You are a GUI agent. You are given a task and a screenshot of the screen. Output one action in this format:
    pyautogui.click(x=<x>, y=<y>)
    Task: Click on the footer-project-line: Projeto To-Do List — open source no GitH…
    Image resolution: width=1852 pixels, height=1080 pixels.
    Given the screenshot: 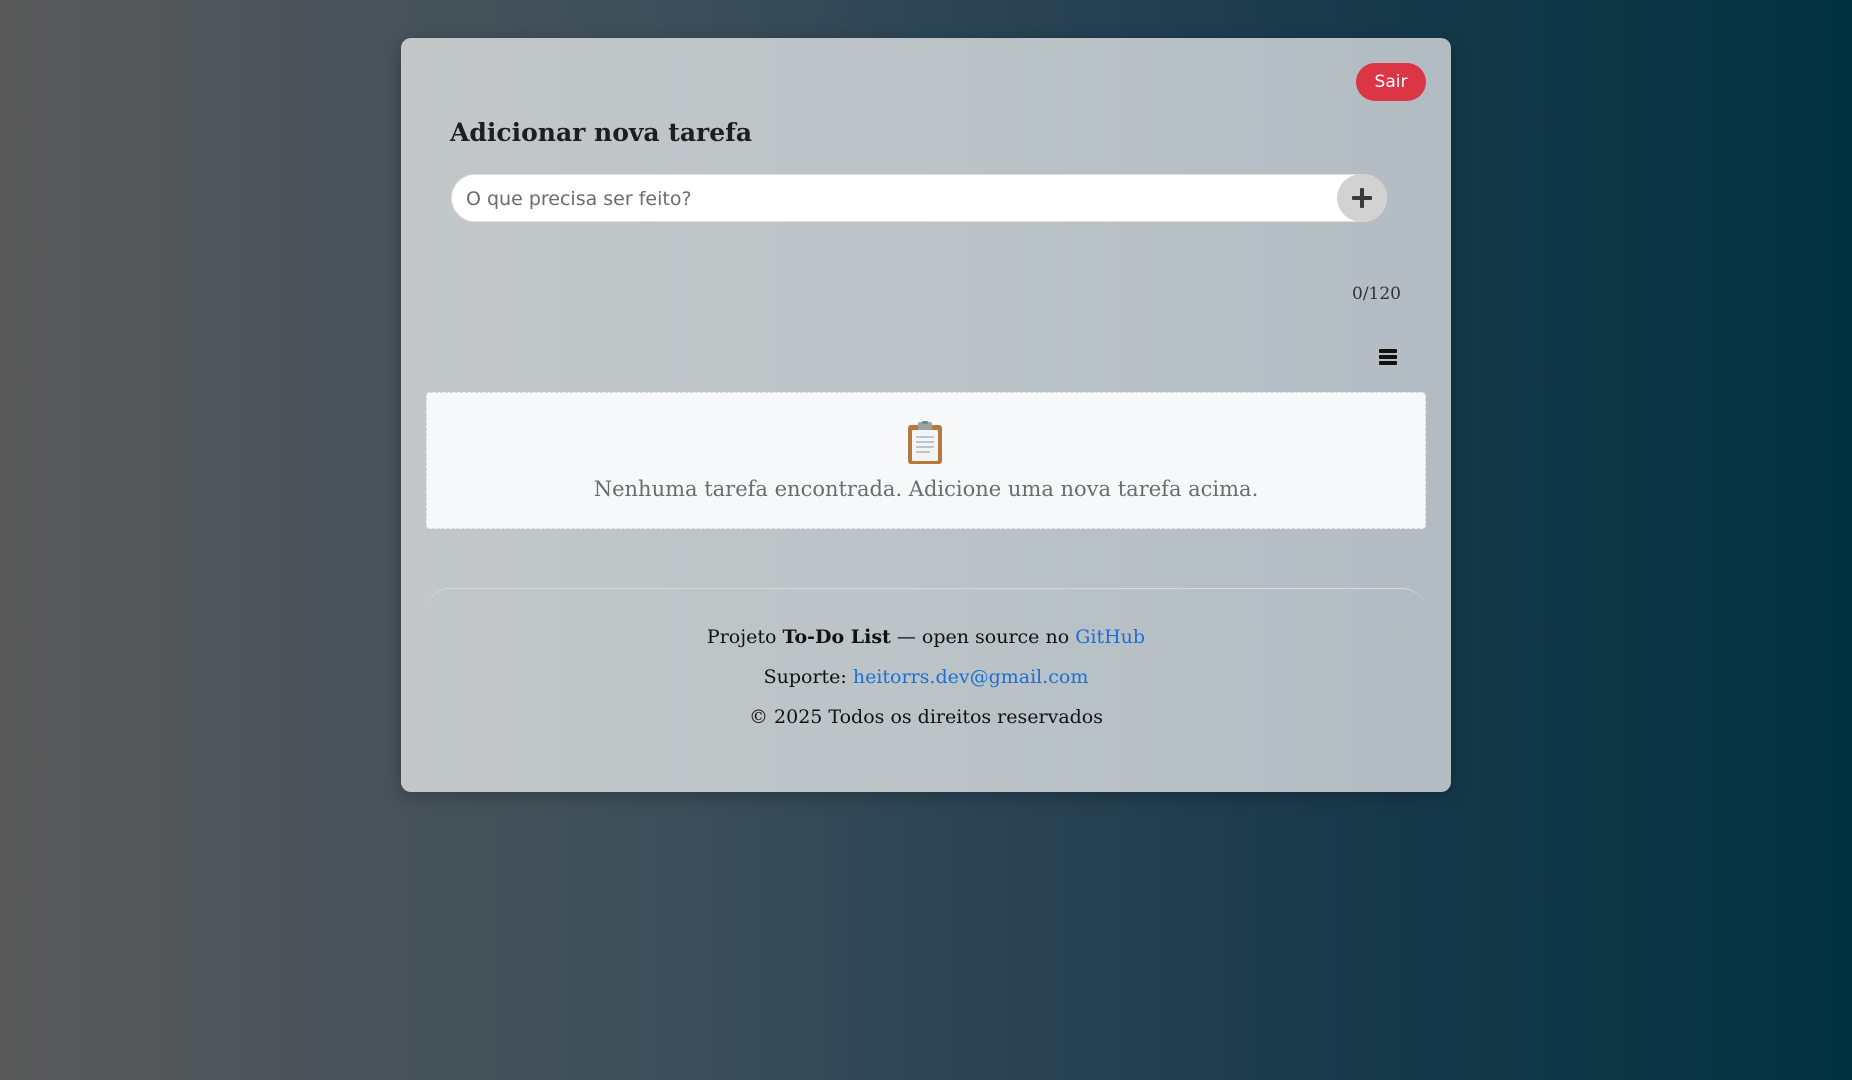 What is the action you would take?
    pyautogui.click(x=926, y=637)
    